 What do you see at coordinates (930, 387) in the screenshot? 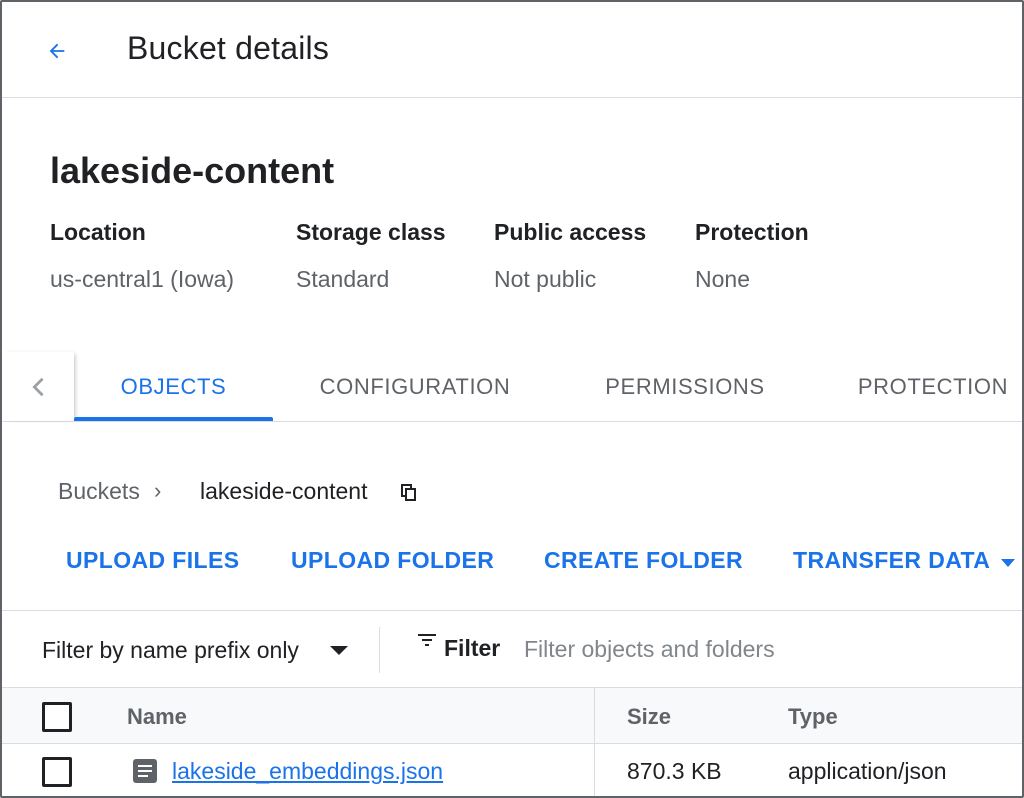
I see `tab-protection: PROTECTION` at bounding box center [930, 387].